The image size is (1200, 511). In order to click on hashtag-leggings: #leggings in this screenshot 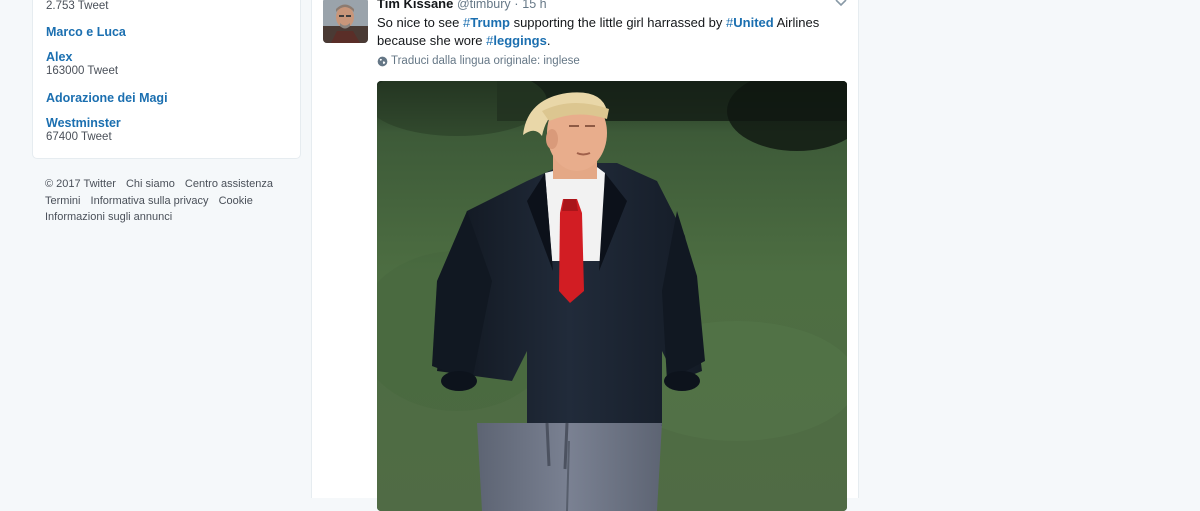, I will do `click(516, 40)`.